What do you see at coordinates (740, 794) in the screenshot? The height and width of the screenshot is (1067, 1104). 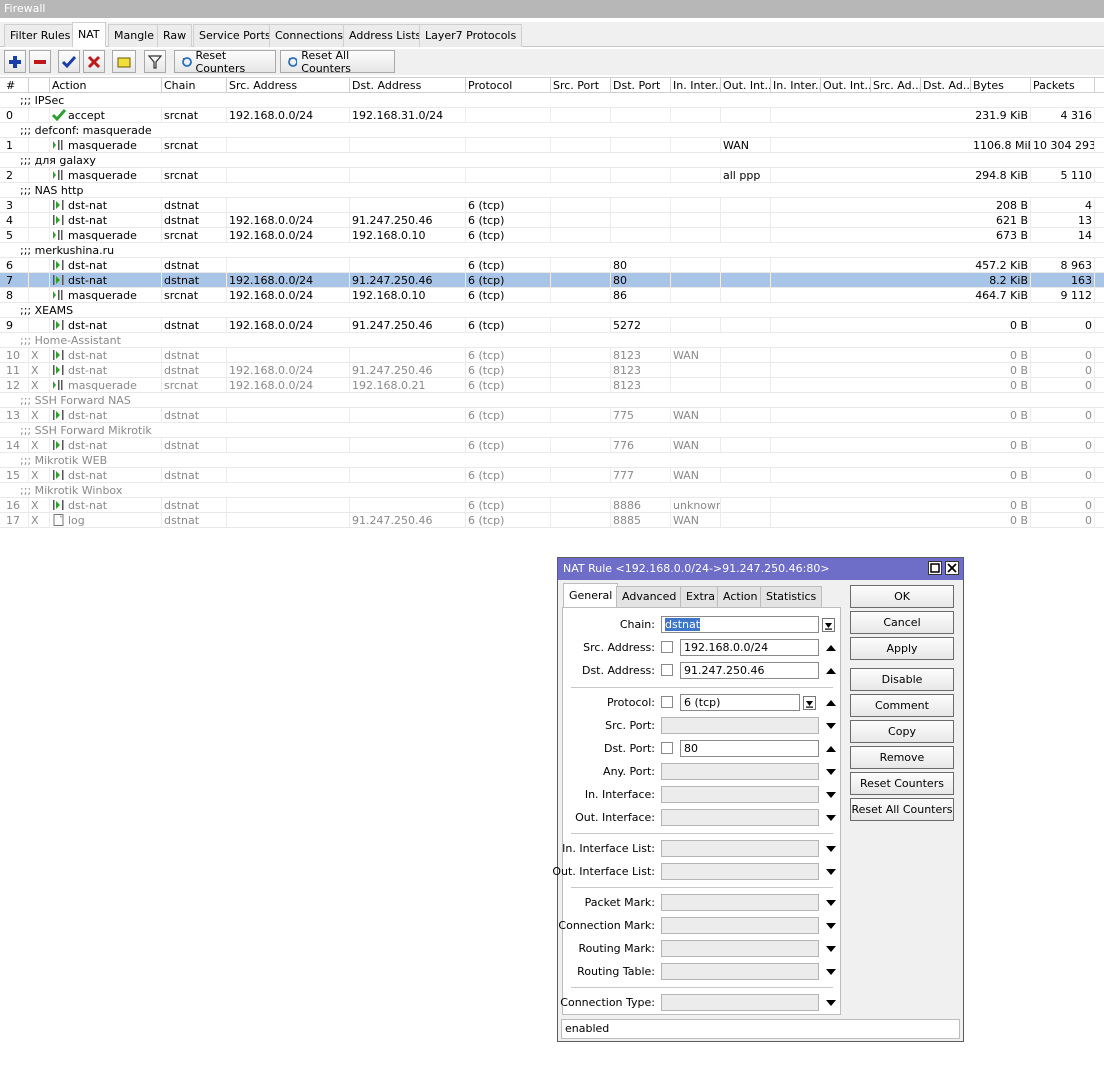 I see `in-interface-field` at bounding box center [740, 794].